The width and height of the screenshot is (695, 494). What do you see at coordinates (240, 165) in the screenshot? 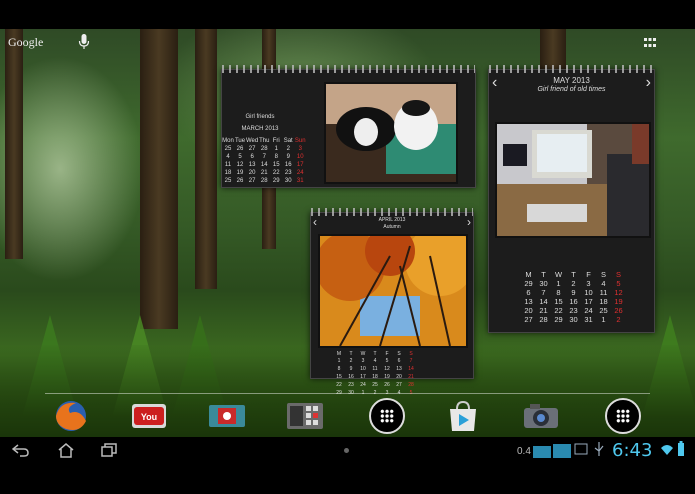
I see `day-cell: 12` at bounding box center [240, 165].